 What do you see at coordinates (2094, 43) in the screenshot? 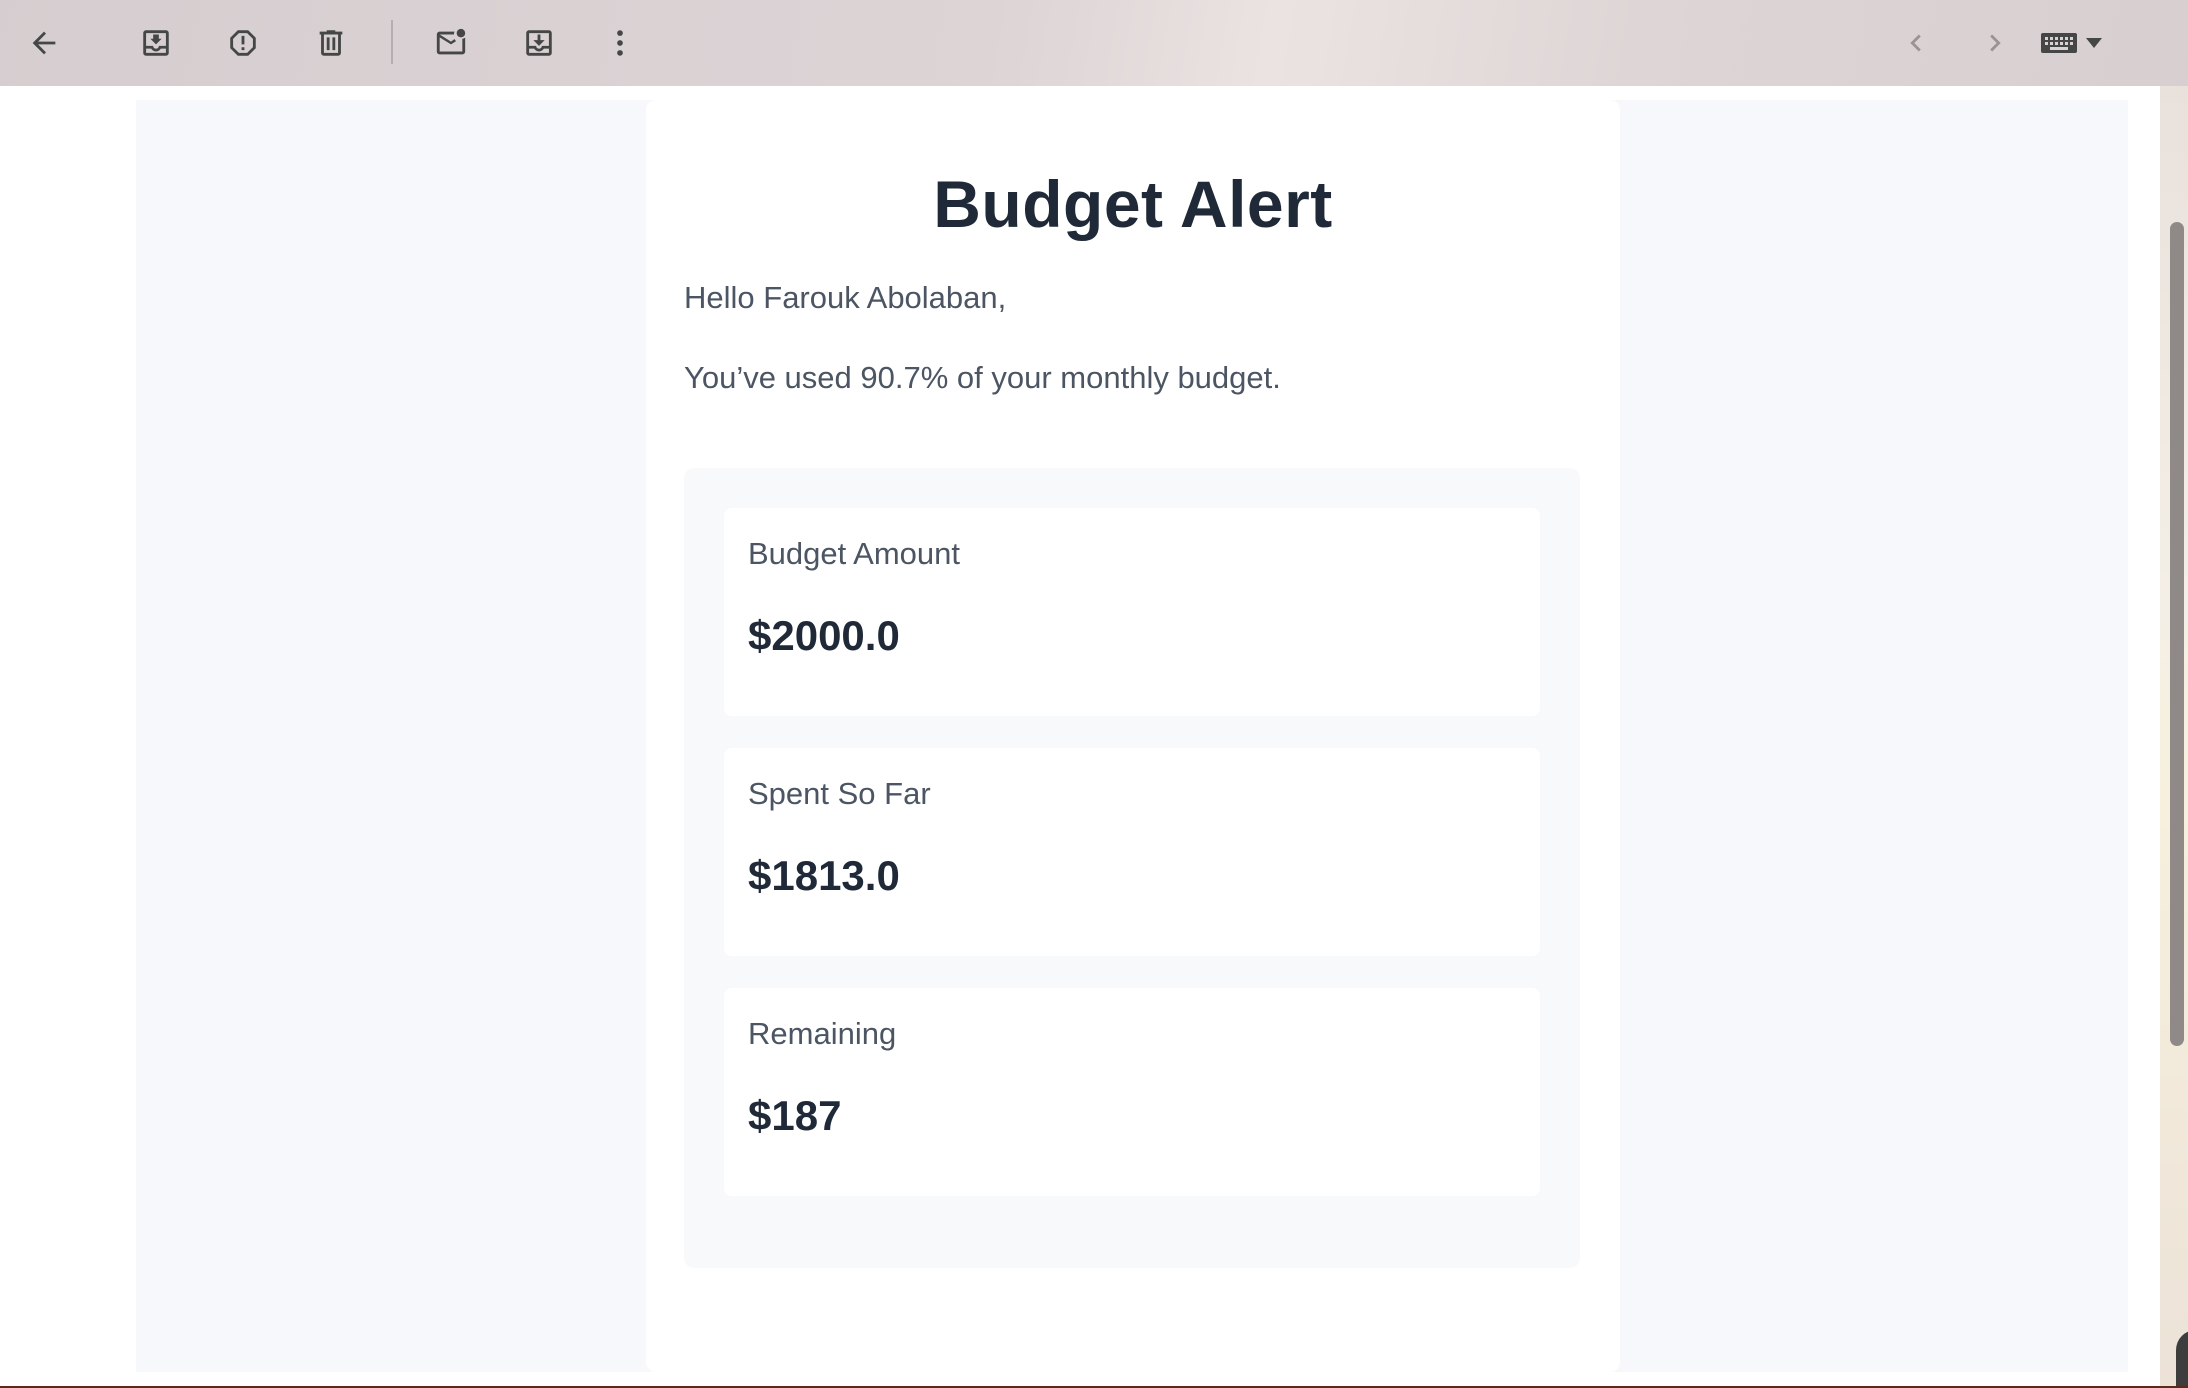
I see `caret-down-icon` at bounding box center [2094, 43].